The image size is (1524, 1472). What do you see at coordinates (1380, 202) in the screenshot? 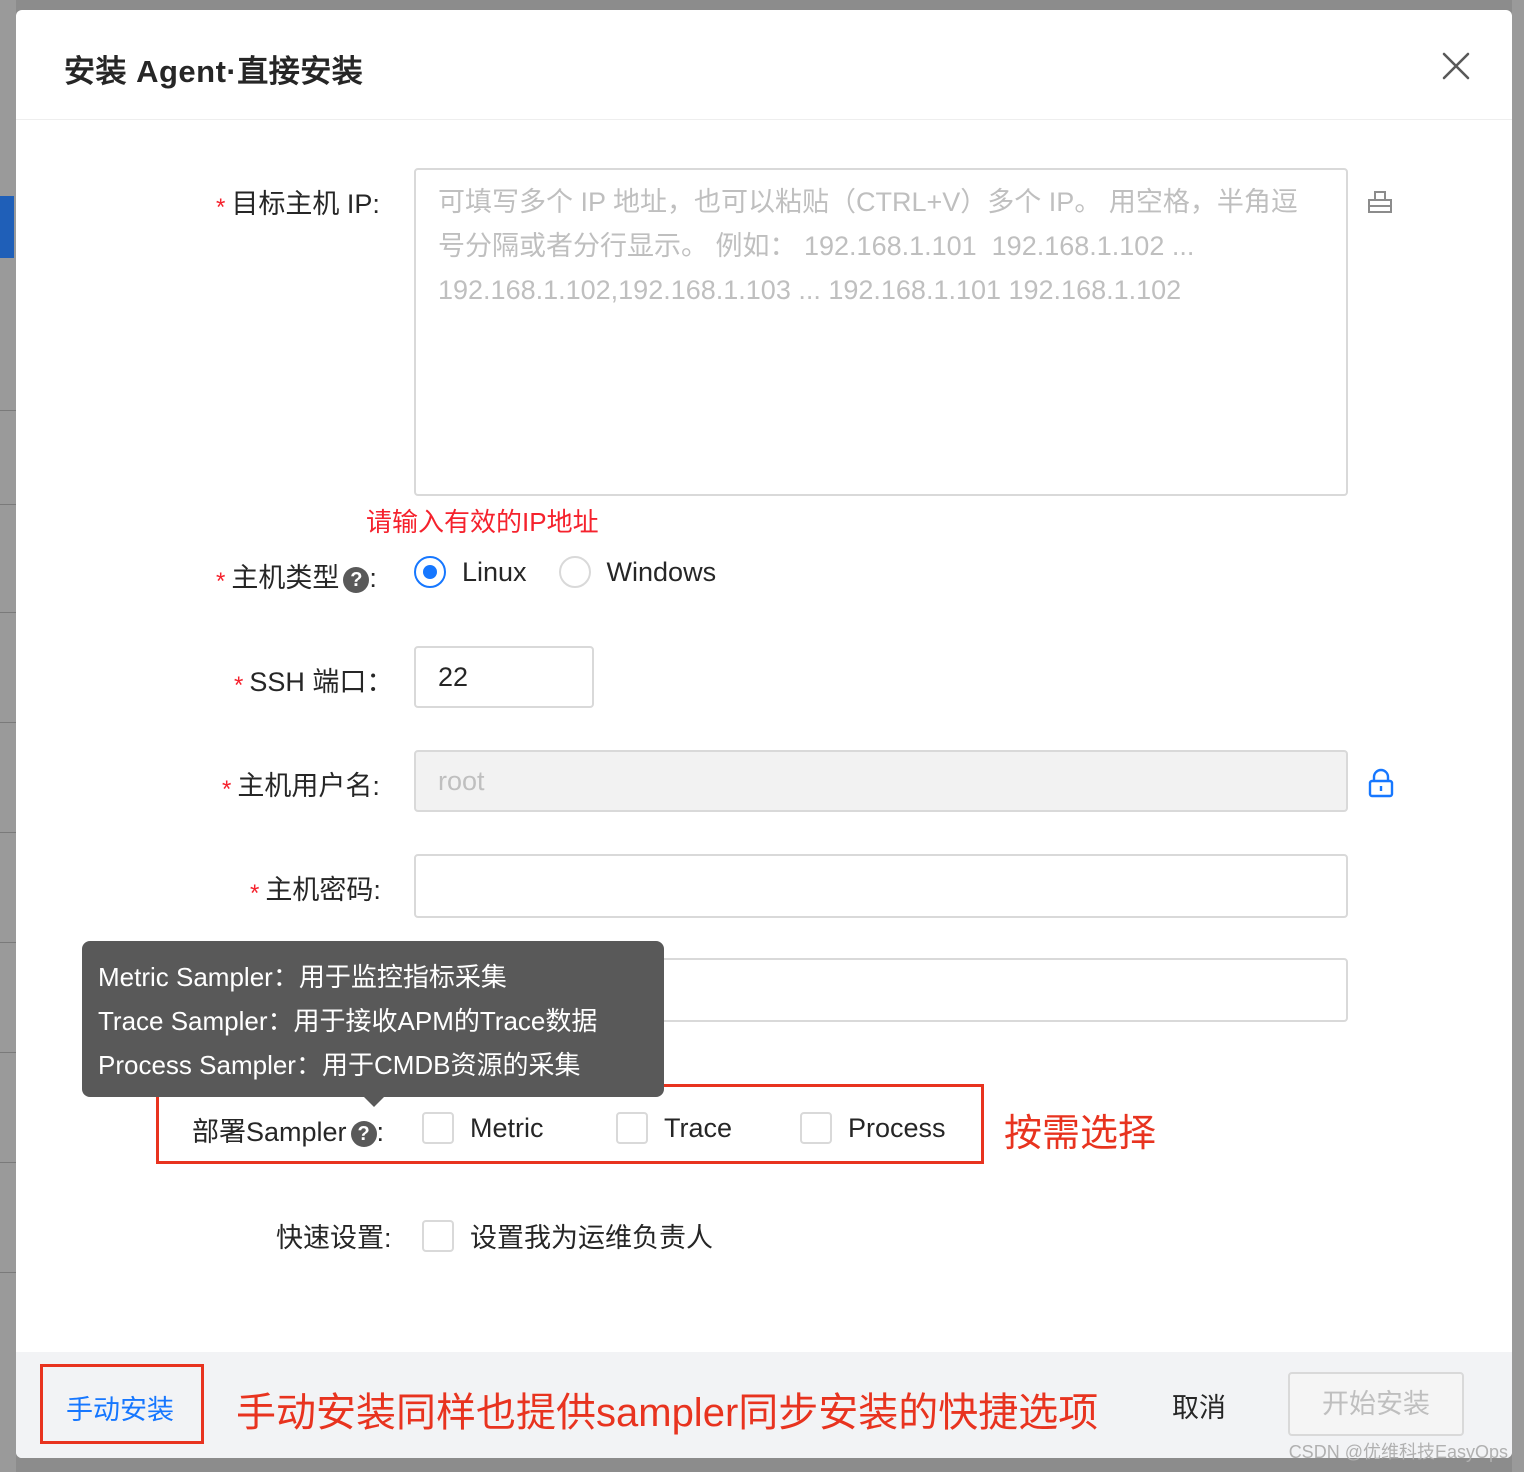
I see `host-picker-icon` at bounding box center [1380, 202].